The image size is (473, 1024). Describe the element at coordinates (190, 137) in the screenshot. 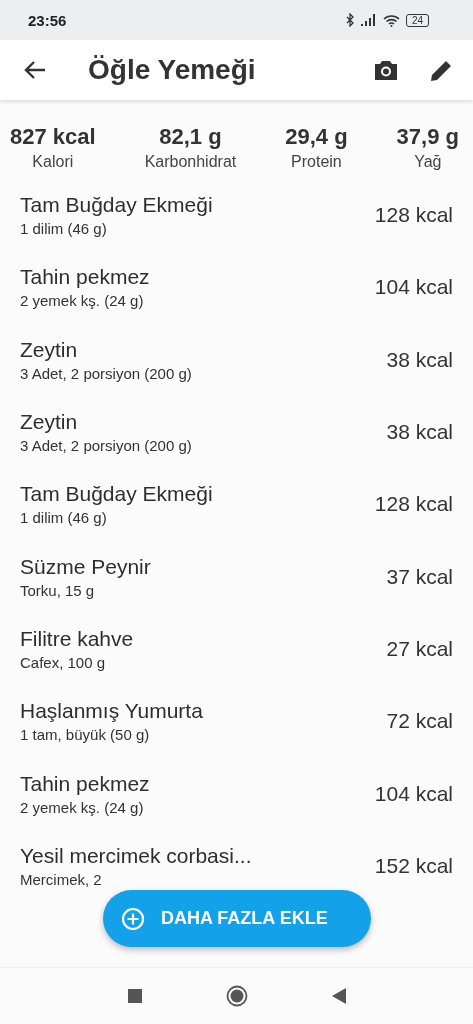

I see `summary-value: 82,1 g` at that location.